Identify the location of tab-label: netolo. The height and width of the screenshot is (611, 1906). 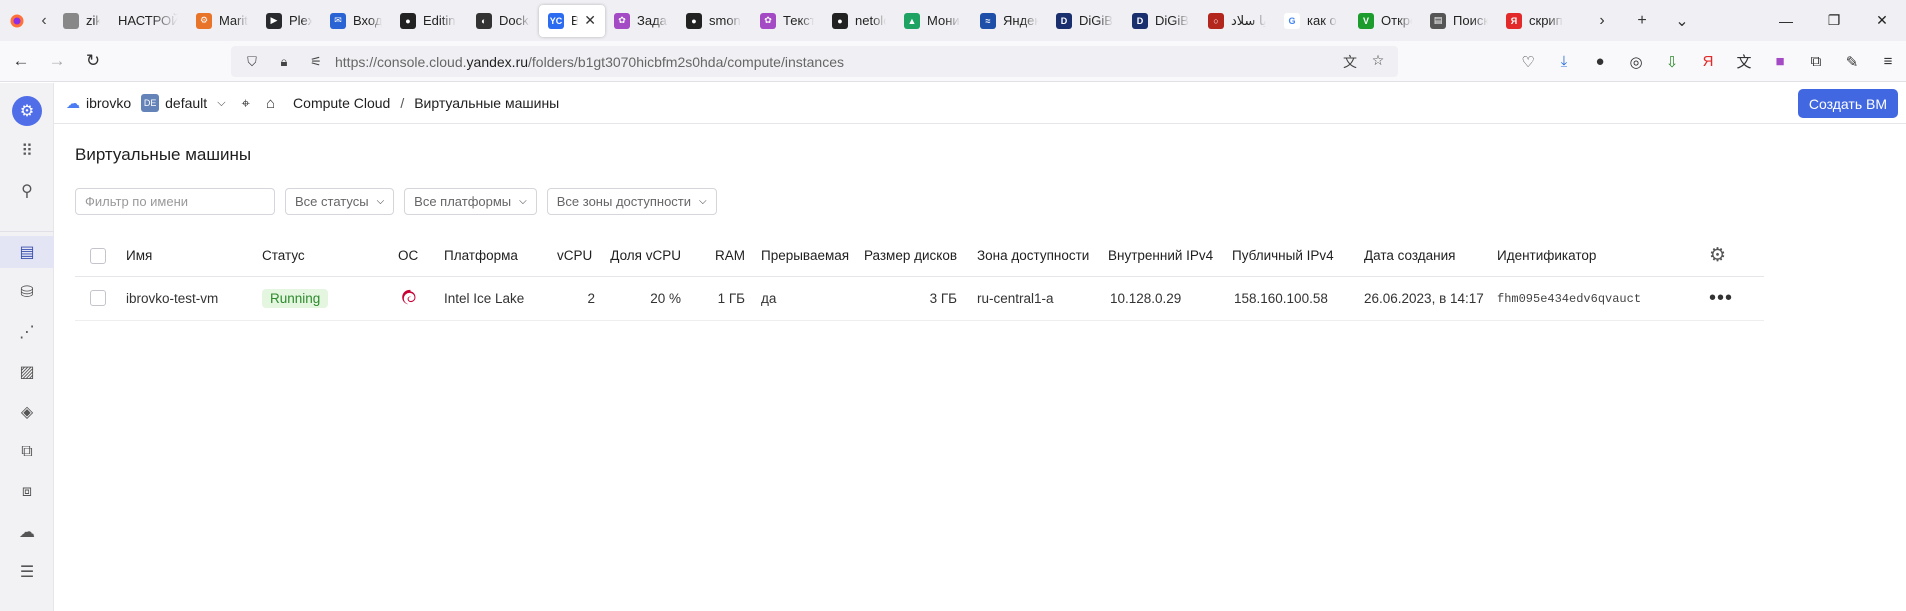
(870, 20).